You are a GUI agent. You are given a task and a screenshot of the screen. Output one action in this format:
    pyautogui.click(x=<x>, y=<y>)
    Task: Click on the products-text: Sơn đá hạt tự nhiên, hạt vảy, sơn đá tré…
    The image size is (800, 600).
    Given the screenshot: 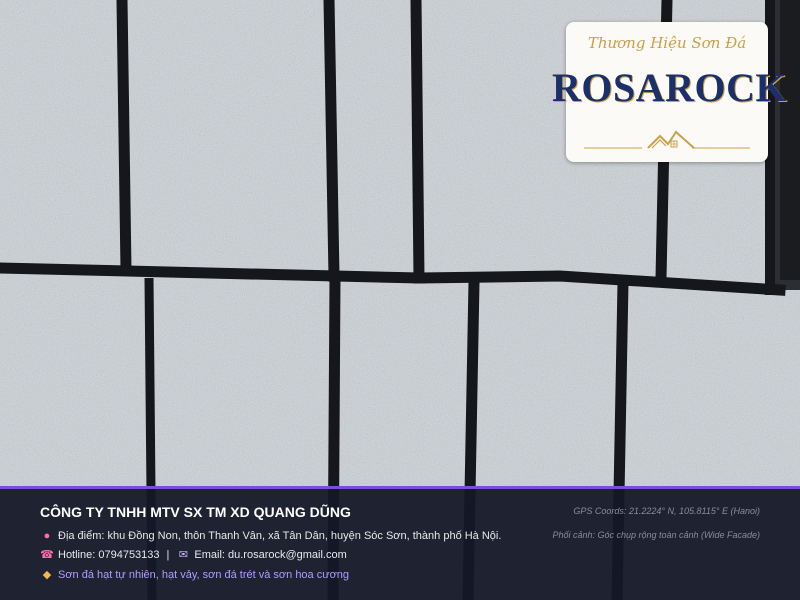 What is the action you would take?
    pyautogui.click(x=204, y=575)
    